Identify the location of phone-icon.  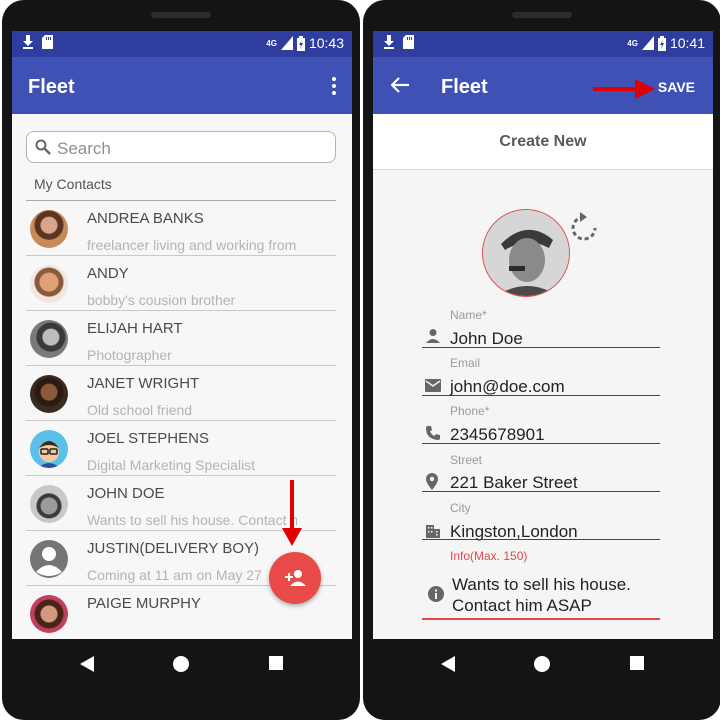
(433, 433).